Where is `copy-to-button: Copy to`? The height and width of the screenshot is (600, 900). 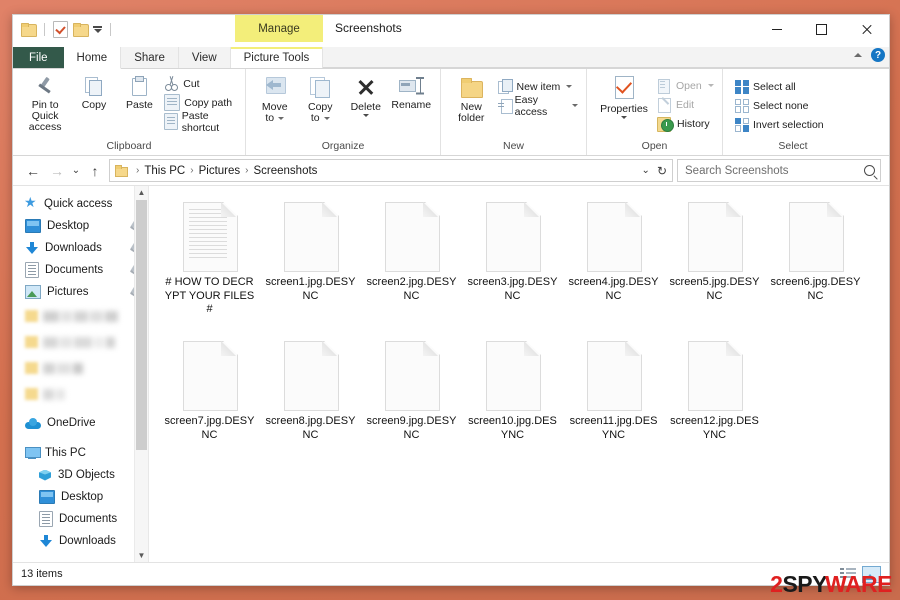 copy-to-button: Copy to is located at coordinates (321, 98).